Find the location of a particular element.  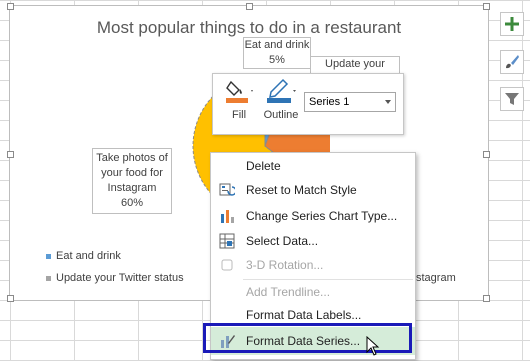

data-label-text: Update your is located at coordinates (355, 64).